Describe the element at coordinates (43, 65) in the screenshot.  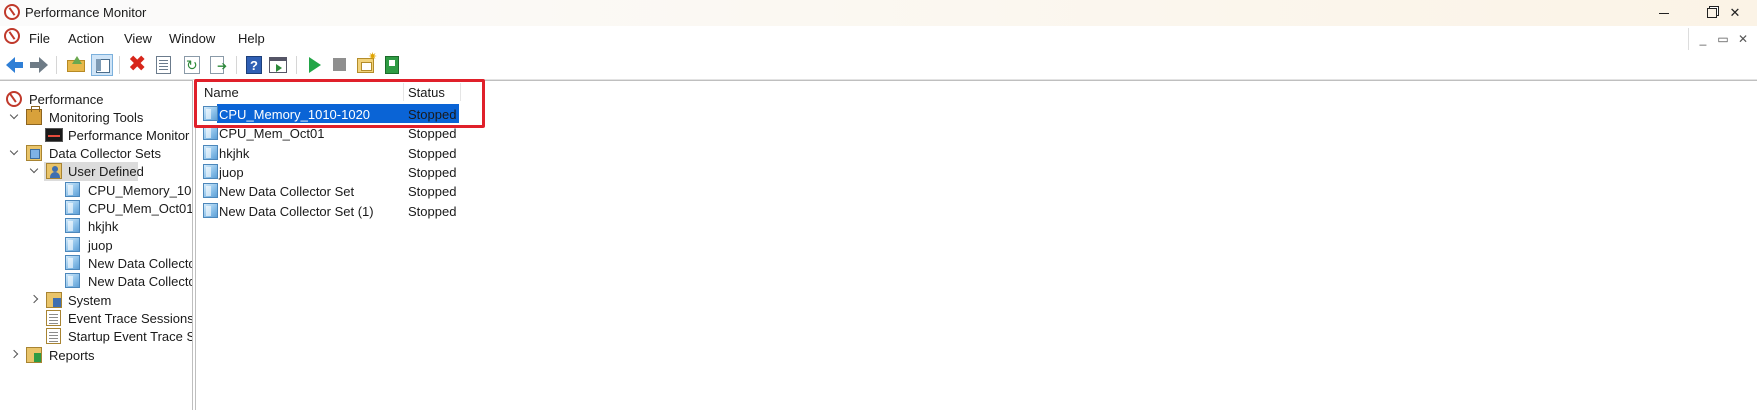
I see `forward-arrow-icon` at that location.